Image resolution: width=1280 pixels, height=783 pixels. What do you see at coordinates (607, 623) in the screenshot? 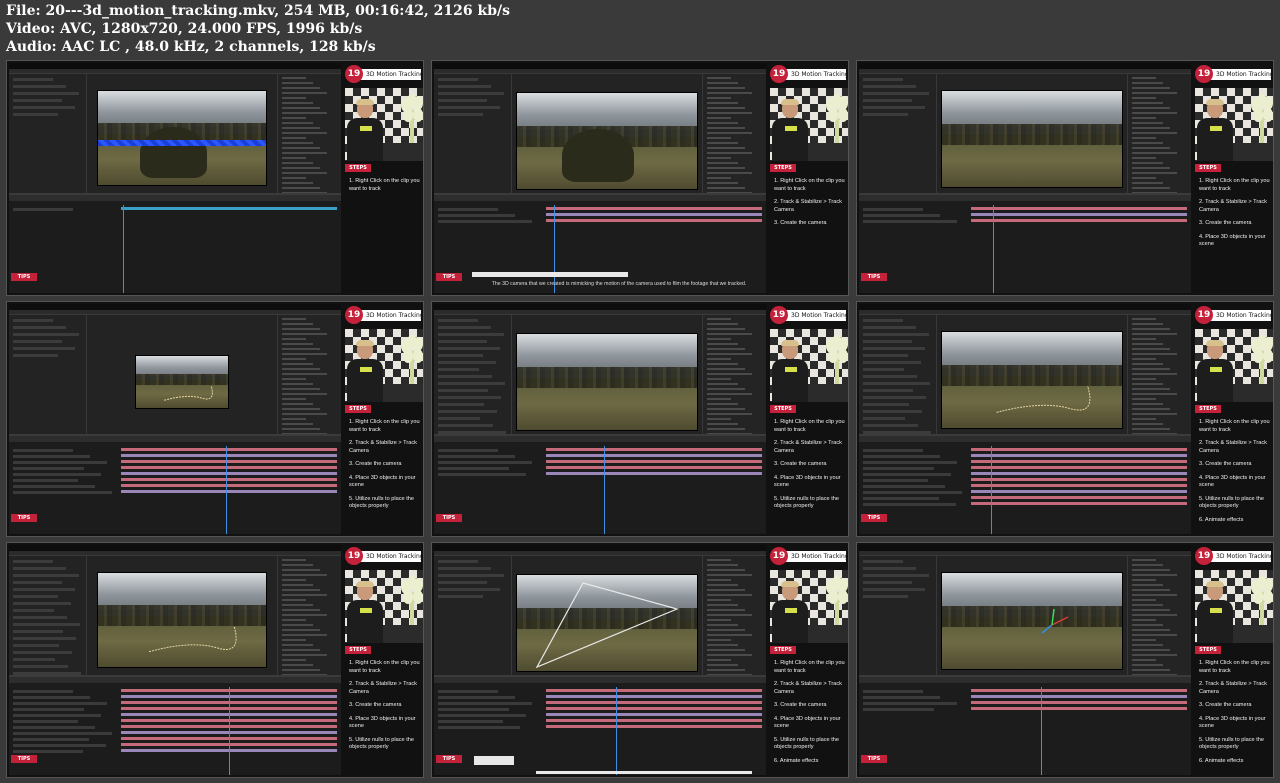
I see `track-target-plane` at bounding box center [607, 623].